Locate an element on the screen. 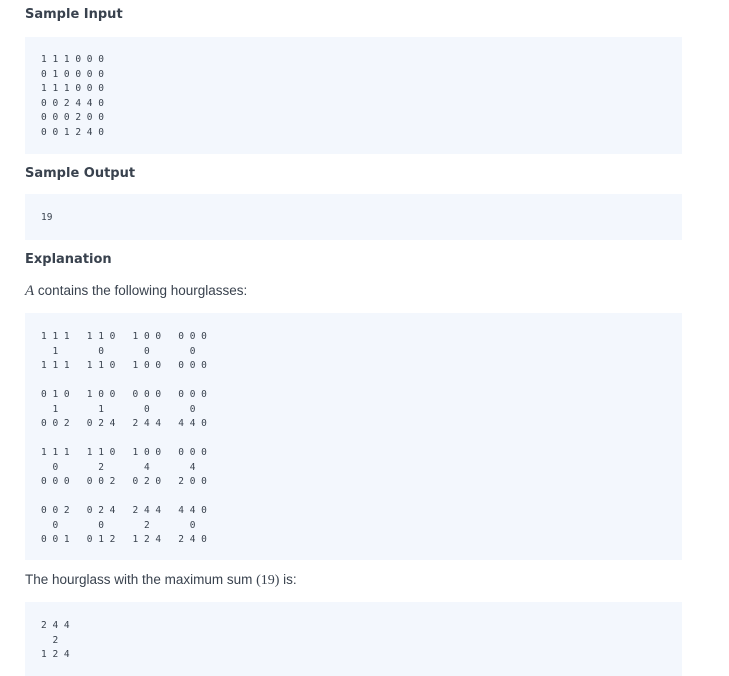 The image size is (729, 676). matrix-variable: A is located at coordinates (30, 291).